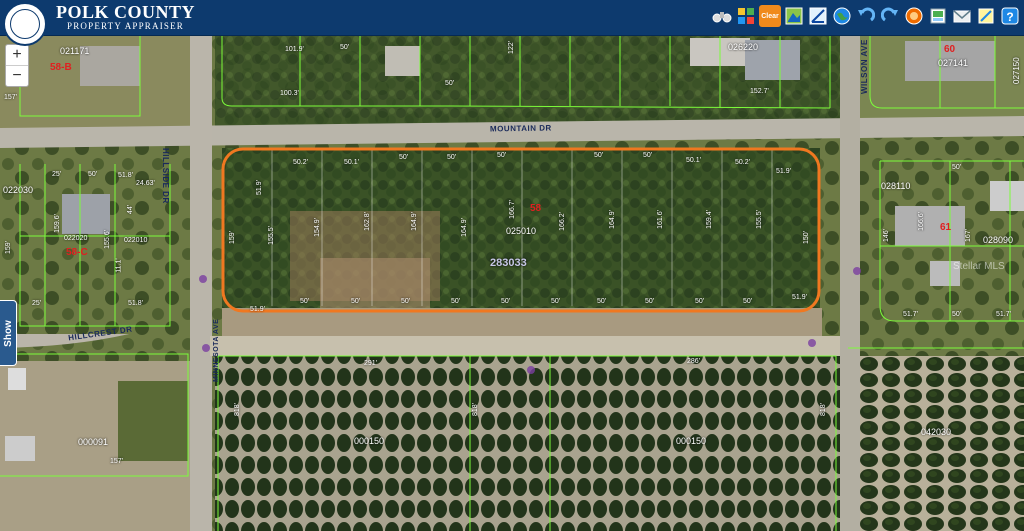 Image resolution: width=1024 pixels, height=531 pixels. I want to click on county-seal-logo, so click(25, 24).